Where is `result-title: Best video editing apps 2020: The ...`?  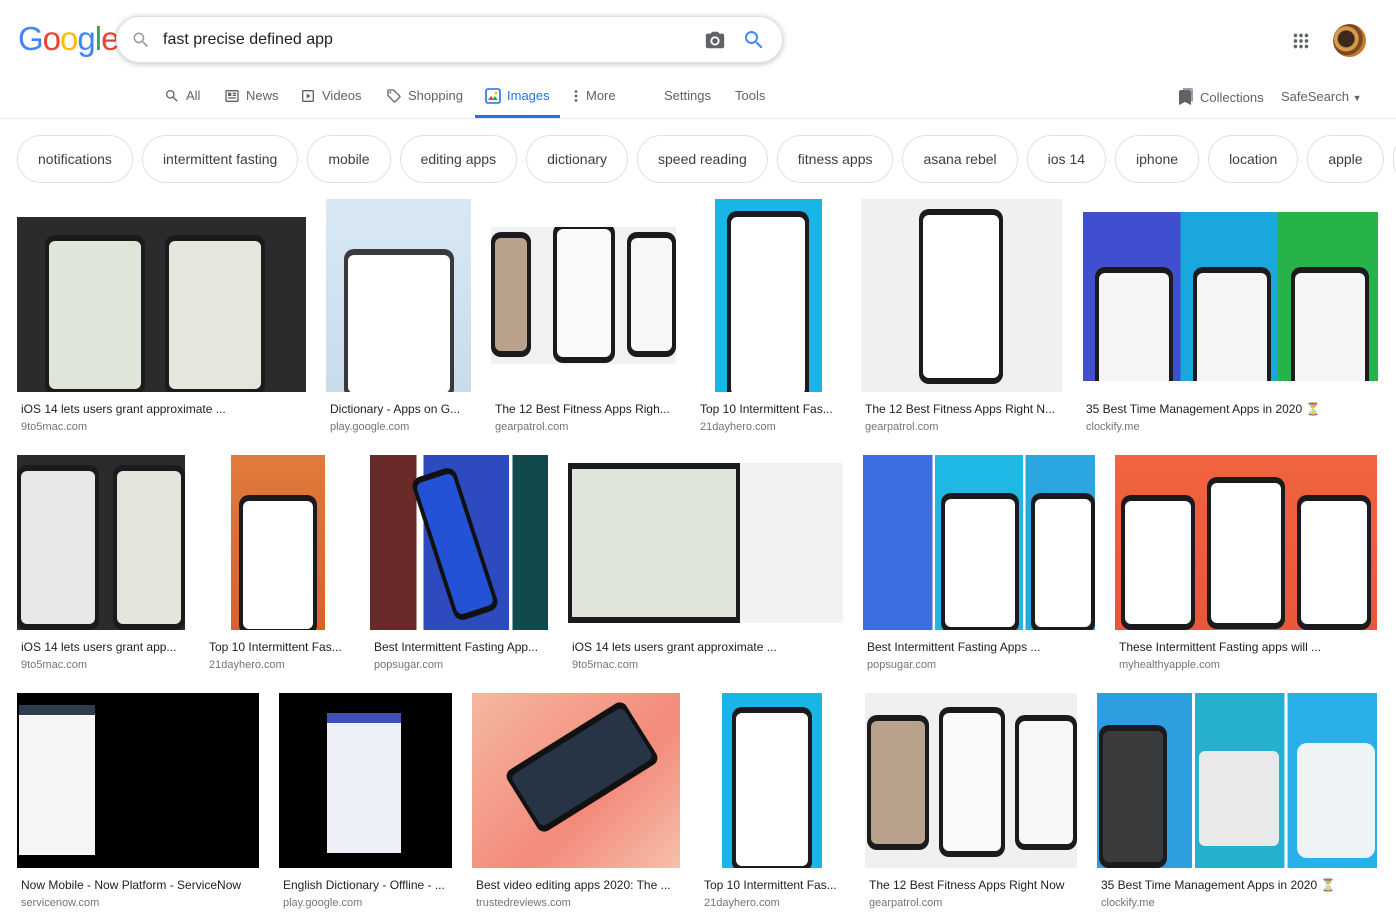
result-title: Best video editing apps 2020: The ... is located at coordinates (578, 885).